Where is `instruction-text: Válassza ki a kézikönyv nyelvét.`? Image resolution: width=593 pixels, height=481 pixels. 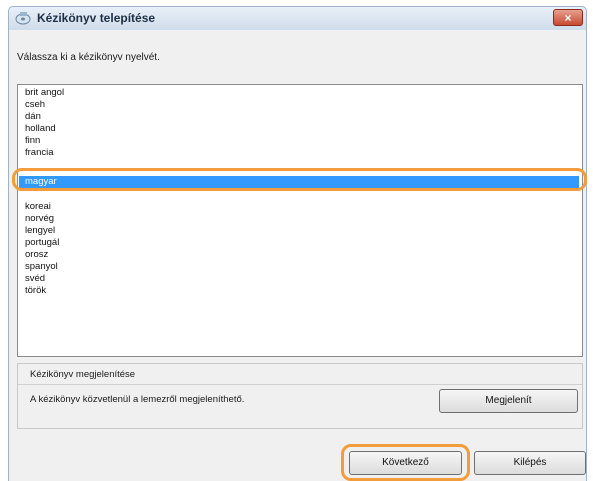
instruction-text: Válassza ki a kézikönyv nyelvét. is located at coordinates (88, 57).